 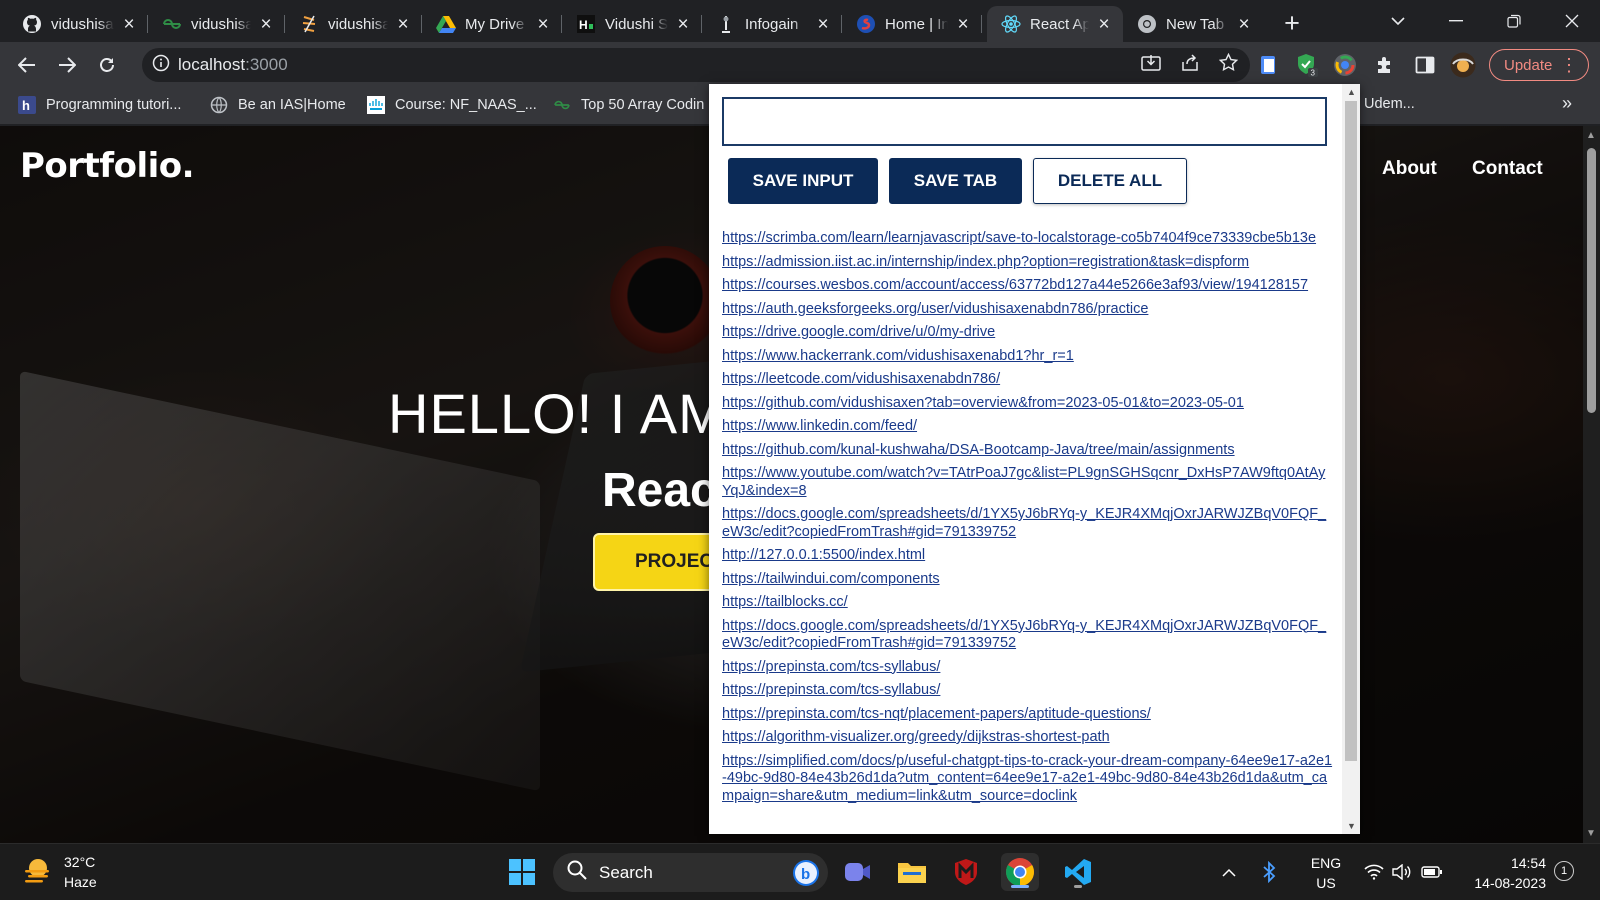 I want to click on bookmark-item: Top 50 Array Codin, so click(x=628, y=105).